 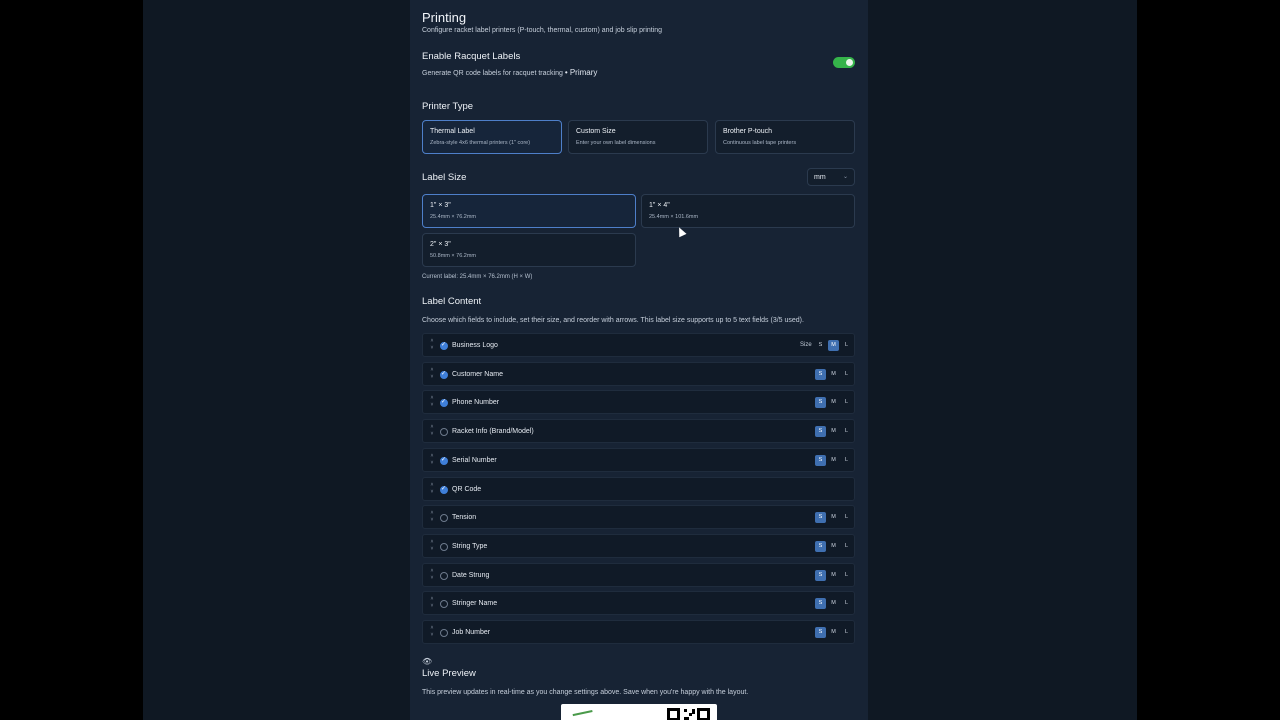 What do you see at coordinates (831, 177) in the screenshot?
I see `unit-select: mm ⌄` at bounding box center [831, 177].